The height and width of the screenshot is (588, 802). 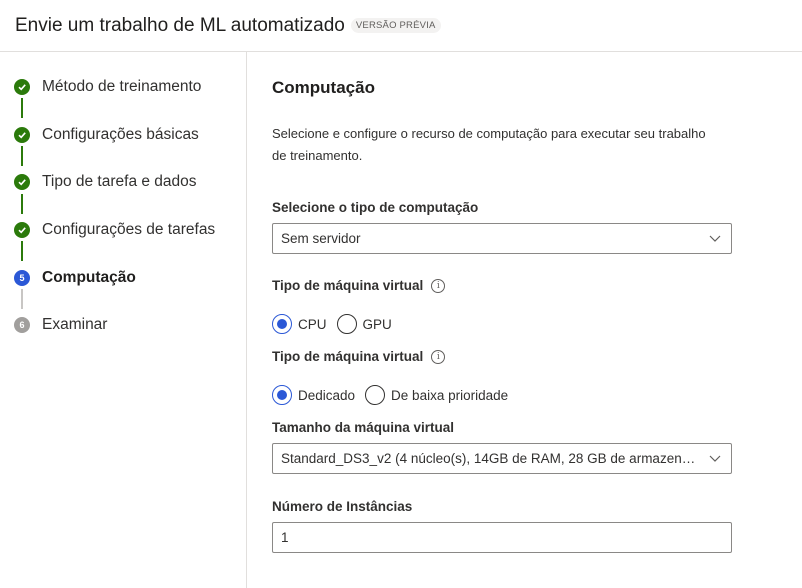 I want to click on vm-priority-label-text: Tipo de máquina virtual, so click(x=348, y=356).